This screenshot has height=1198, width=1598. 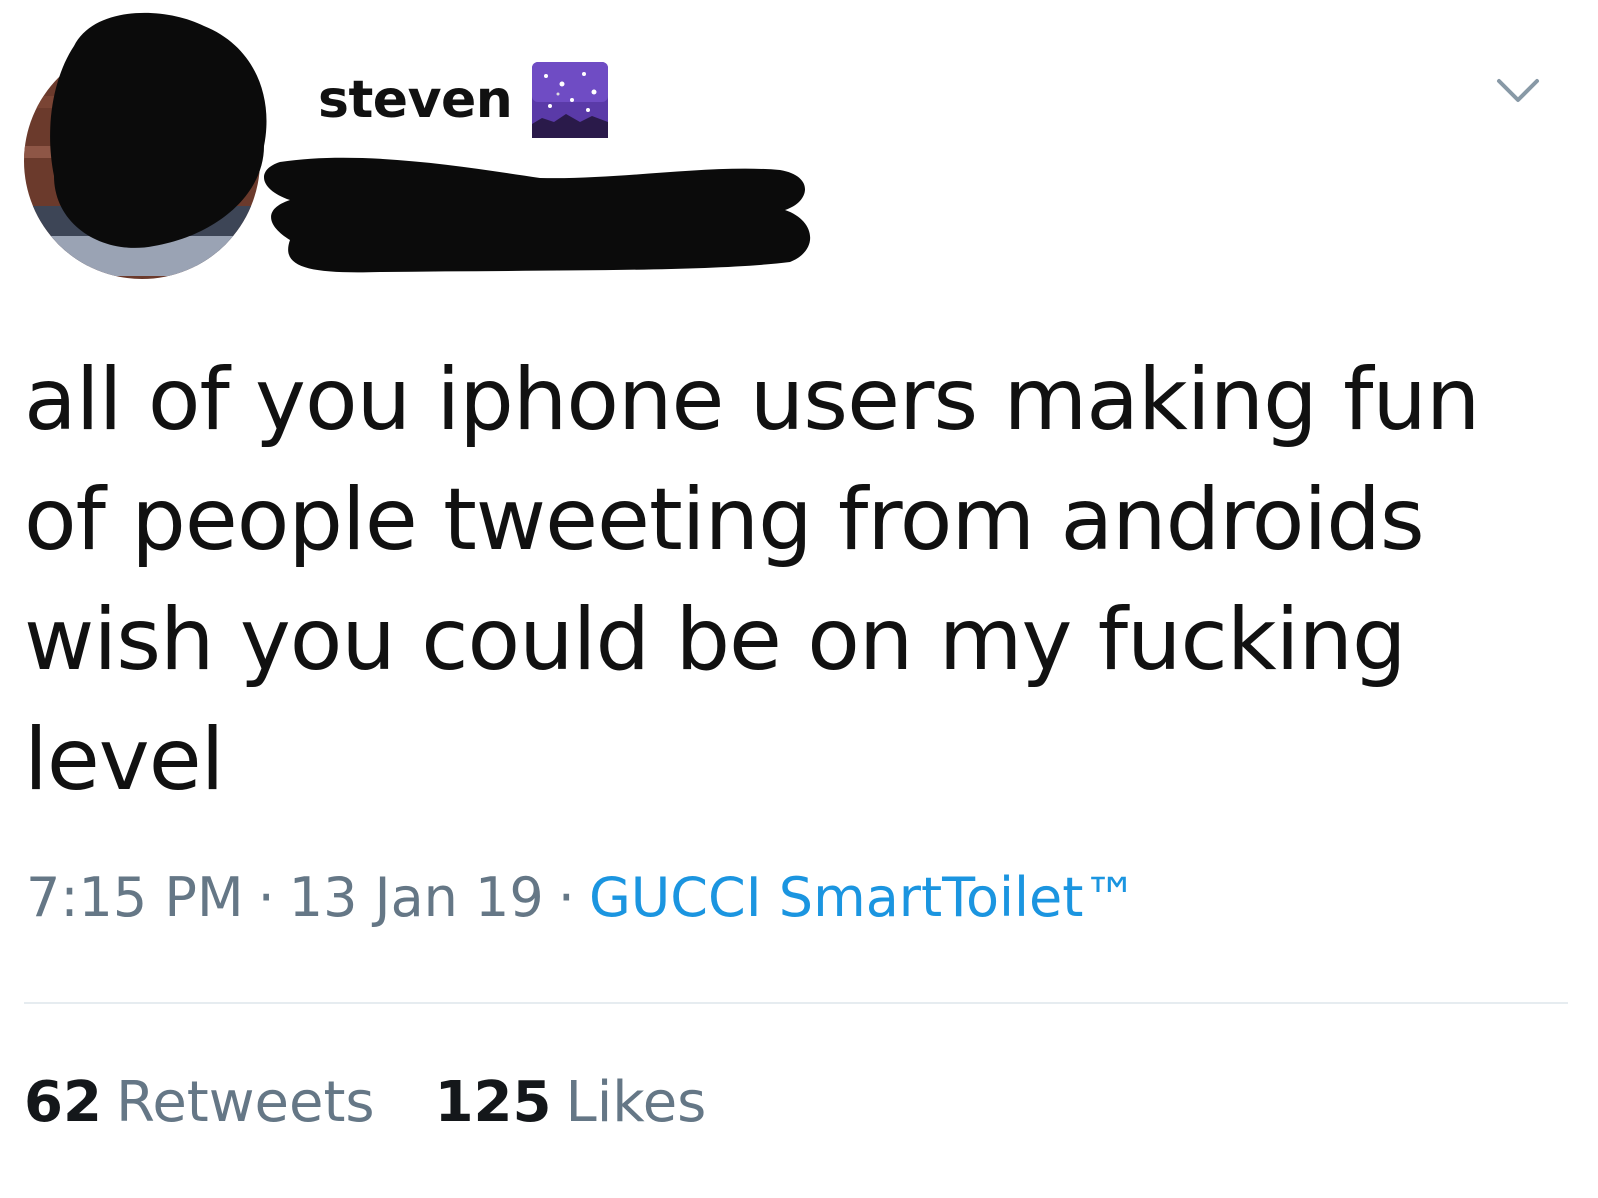 I want to click on retweets-label: Retweets, so click(x=245, y=1102).